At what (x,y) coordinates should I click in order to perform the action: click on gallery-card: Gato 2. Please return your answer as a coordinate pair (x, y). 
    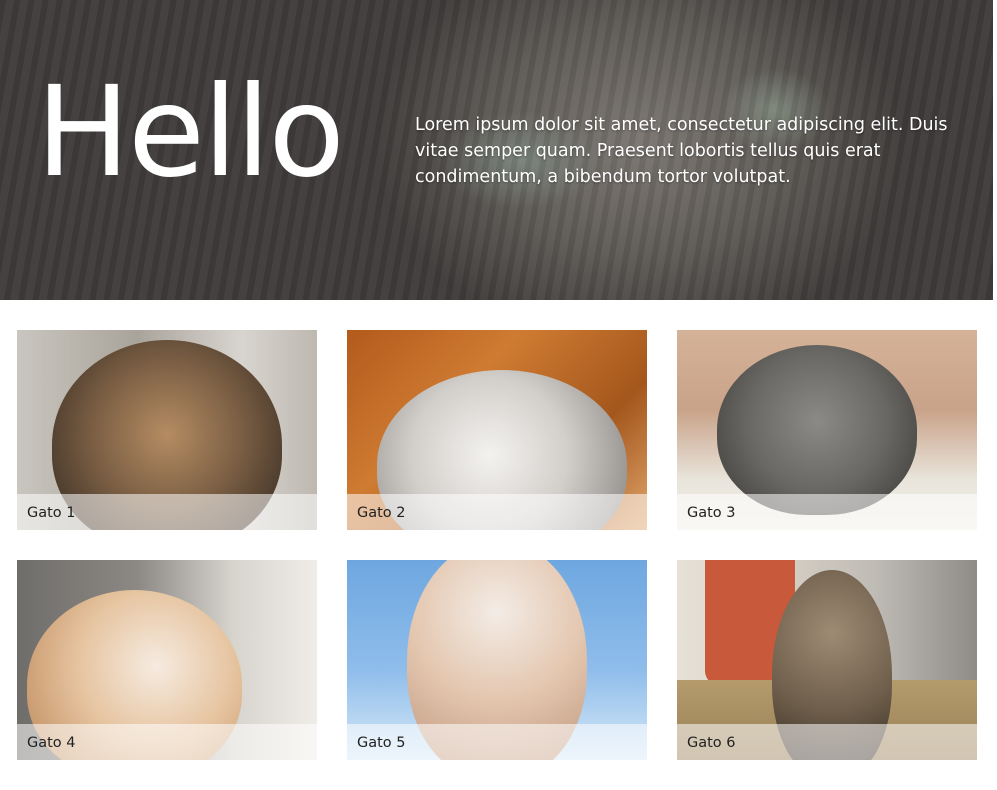
    Looking at the image, I should click on (497, 430).